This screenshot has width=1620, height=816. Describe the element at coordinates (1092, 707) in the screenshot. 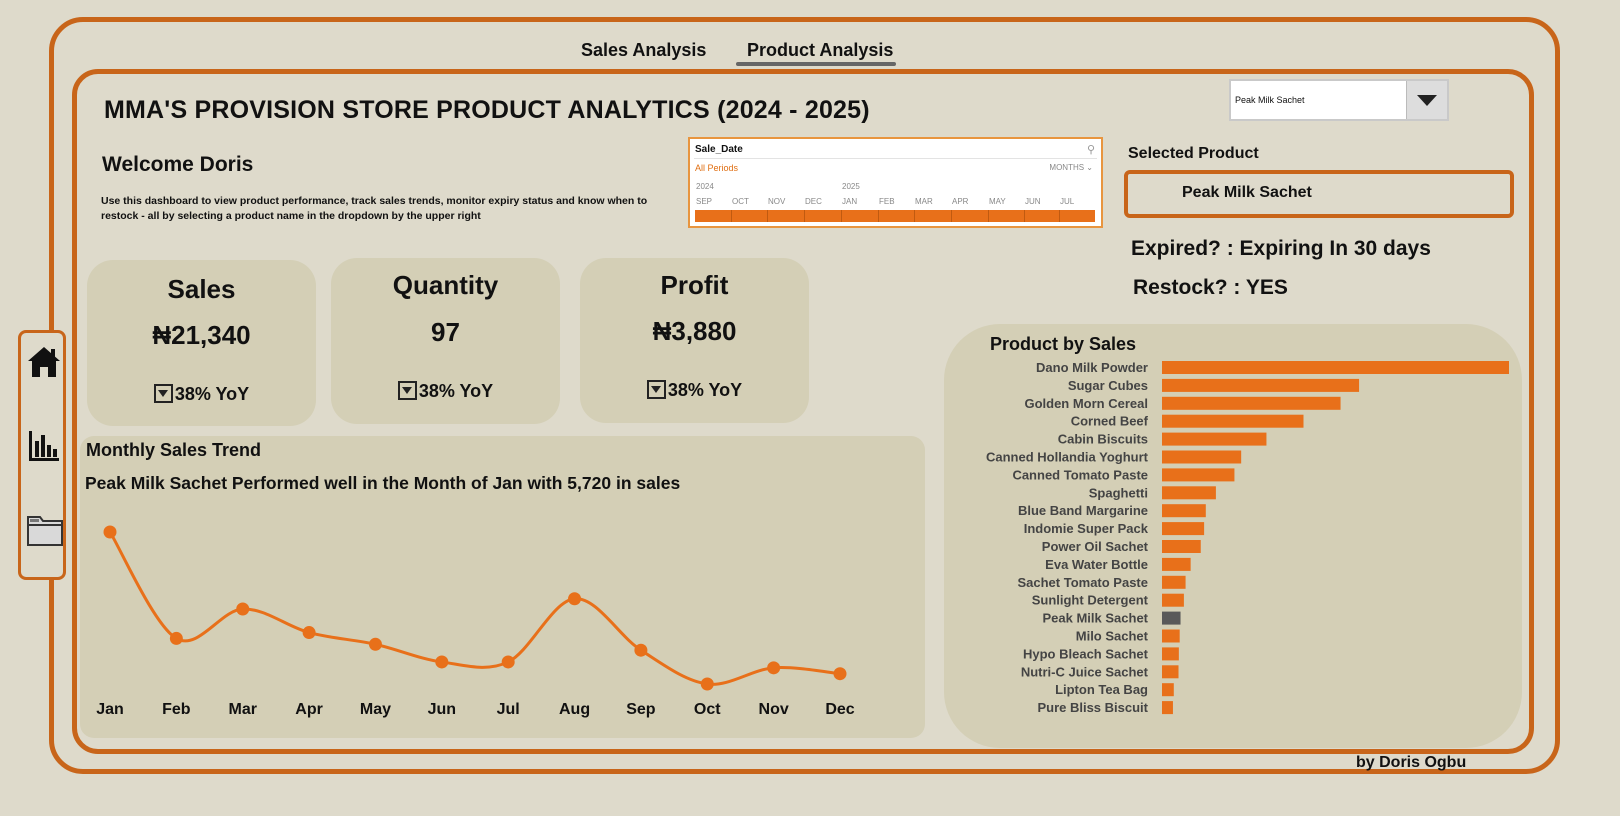

I see `category-label: Pure Bliss Biscuit` at that location.